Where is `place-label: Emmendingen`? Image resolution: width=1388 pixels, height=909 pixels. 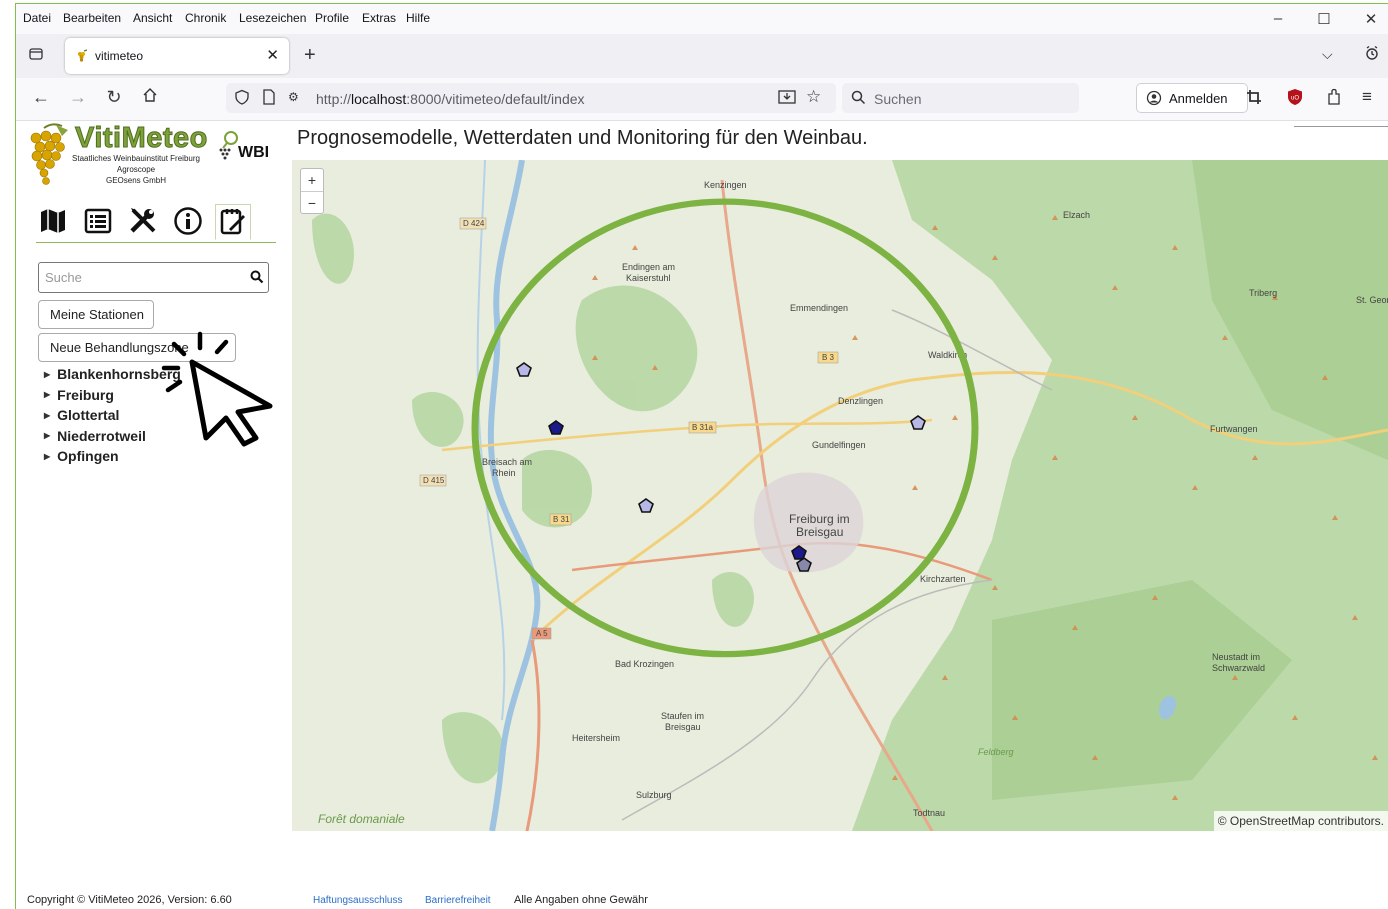 place-label: Emmendingen is located at coordinates (819, 308).